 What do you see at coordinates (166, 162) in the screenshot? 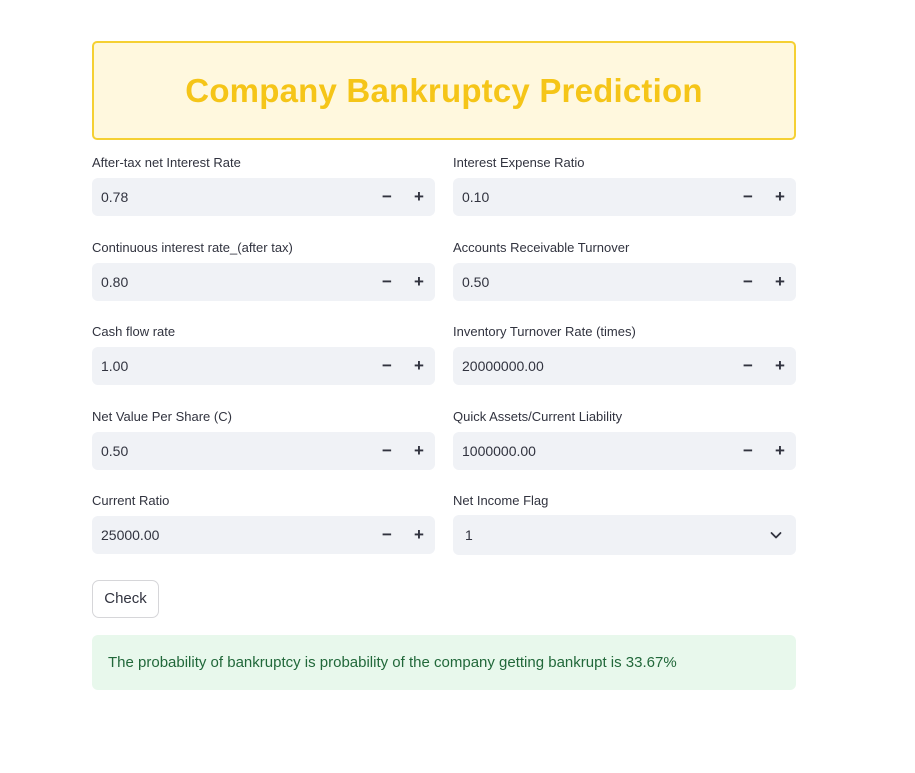
I see `field-label: After-tax net Interest Rate` at bounding box center [166, 162].